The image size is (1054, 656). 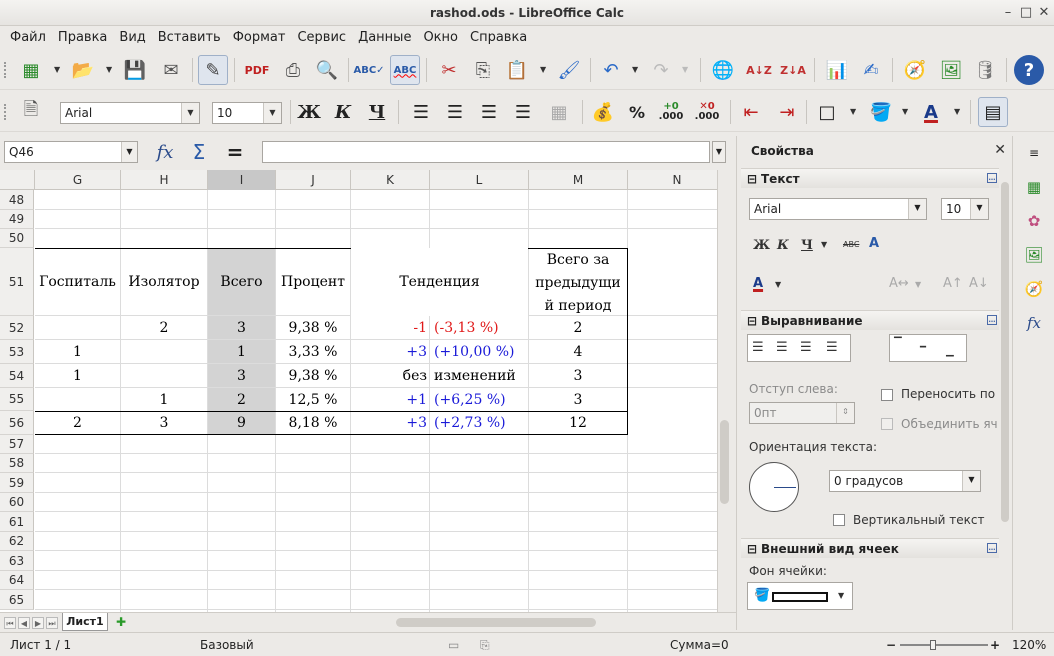 What do you see at coordinates (787, 112) in the screenshot?
I see `increase-indent-icon: ⇥` at bounding box center [787, 112].